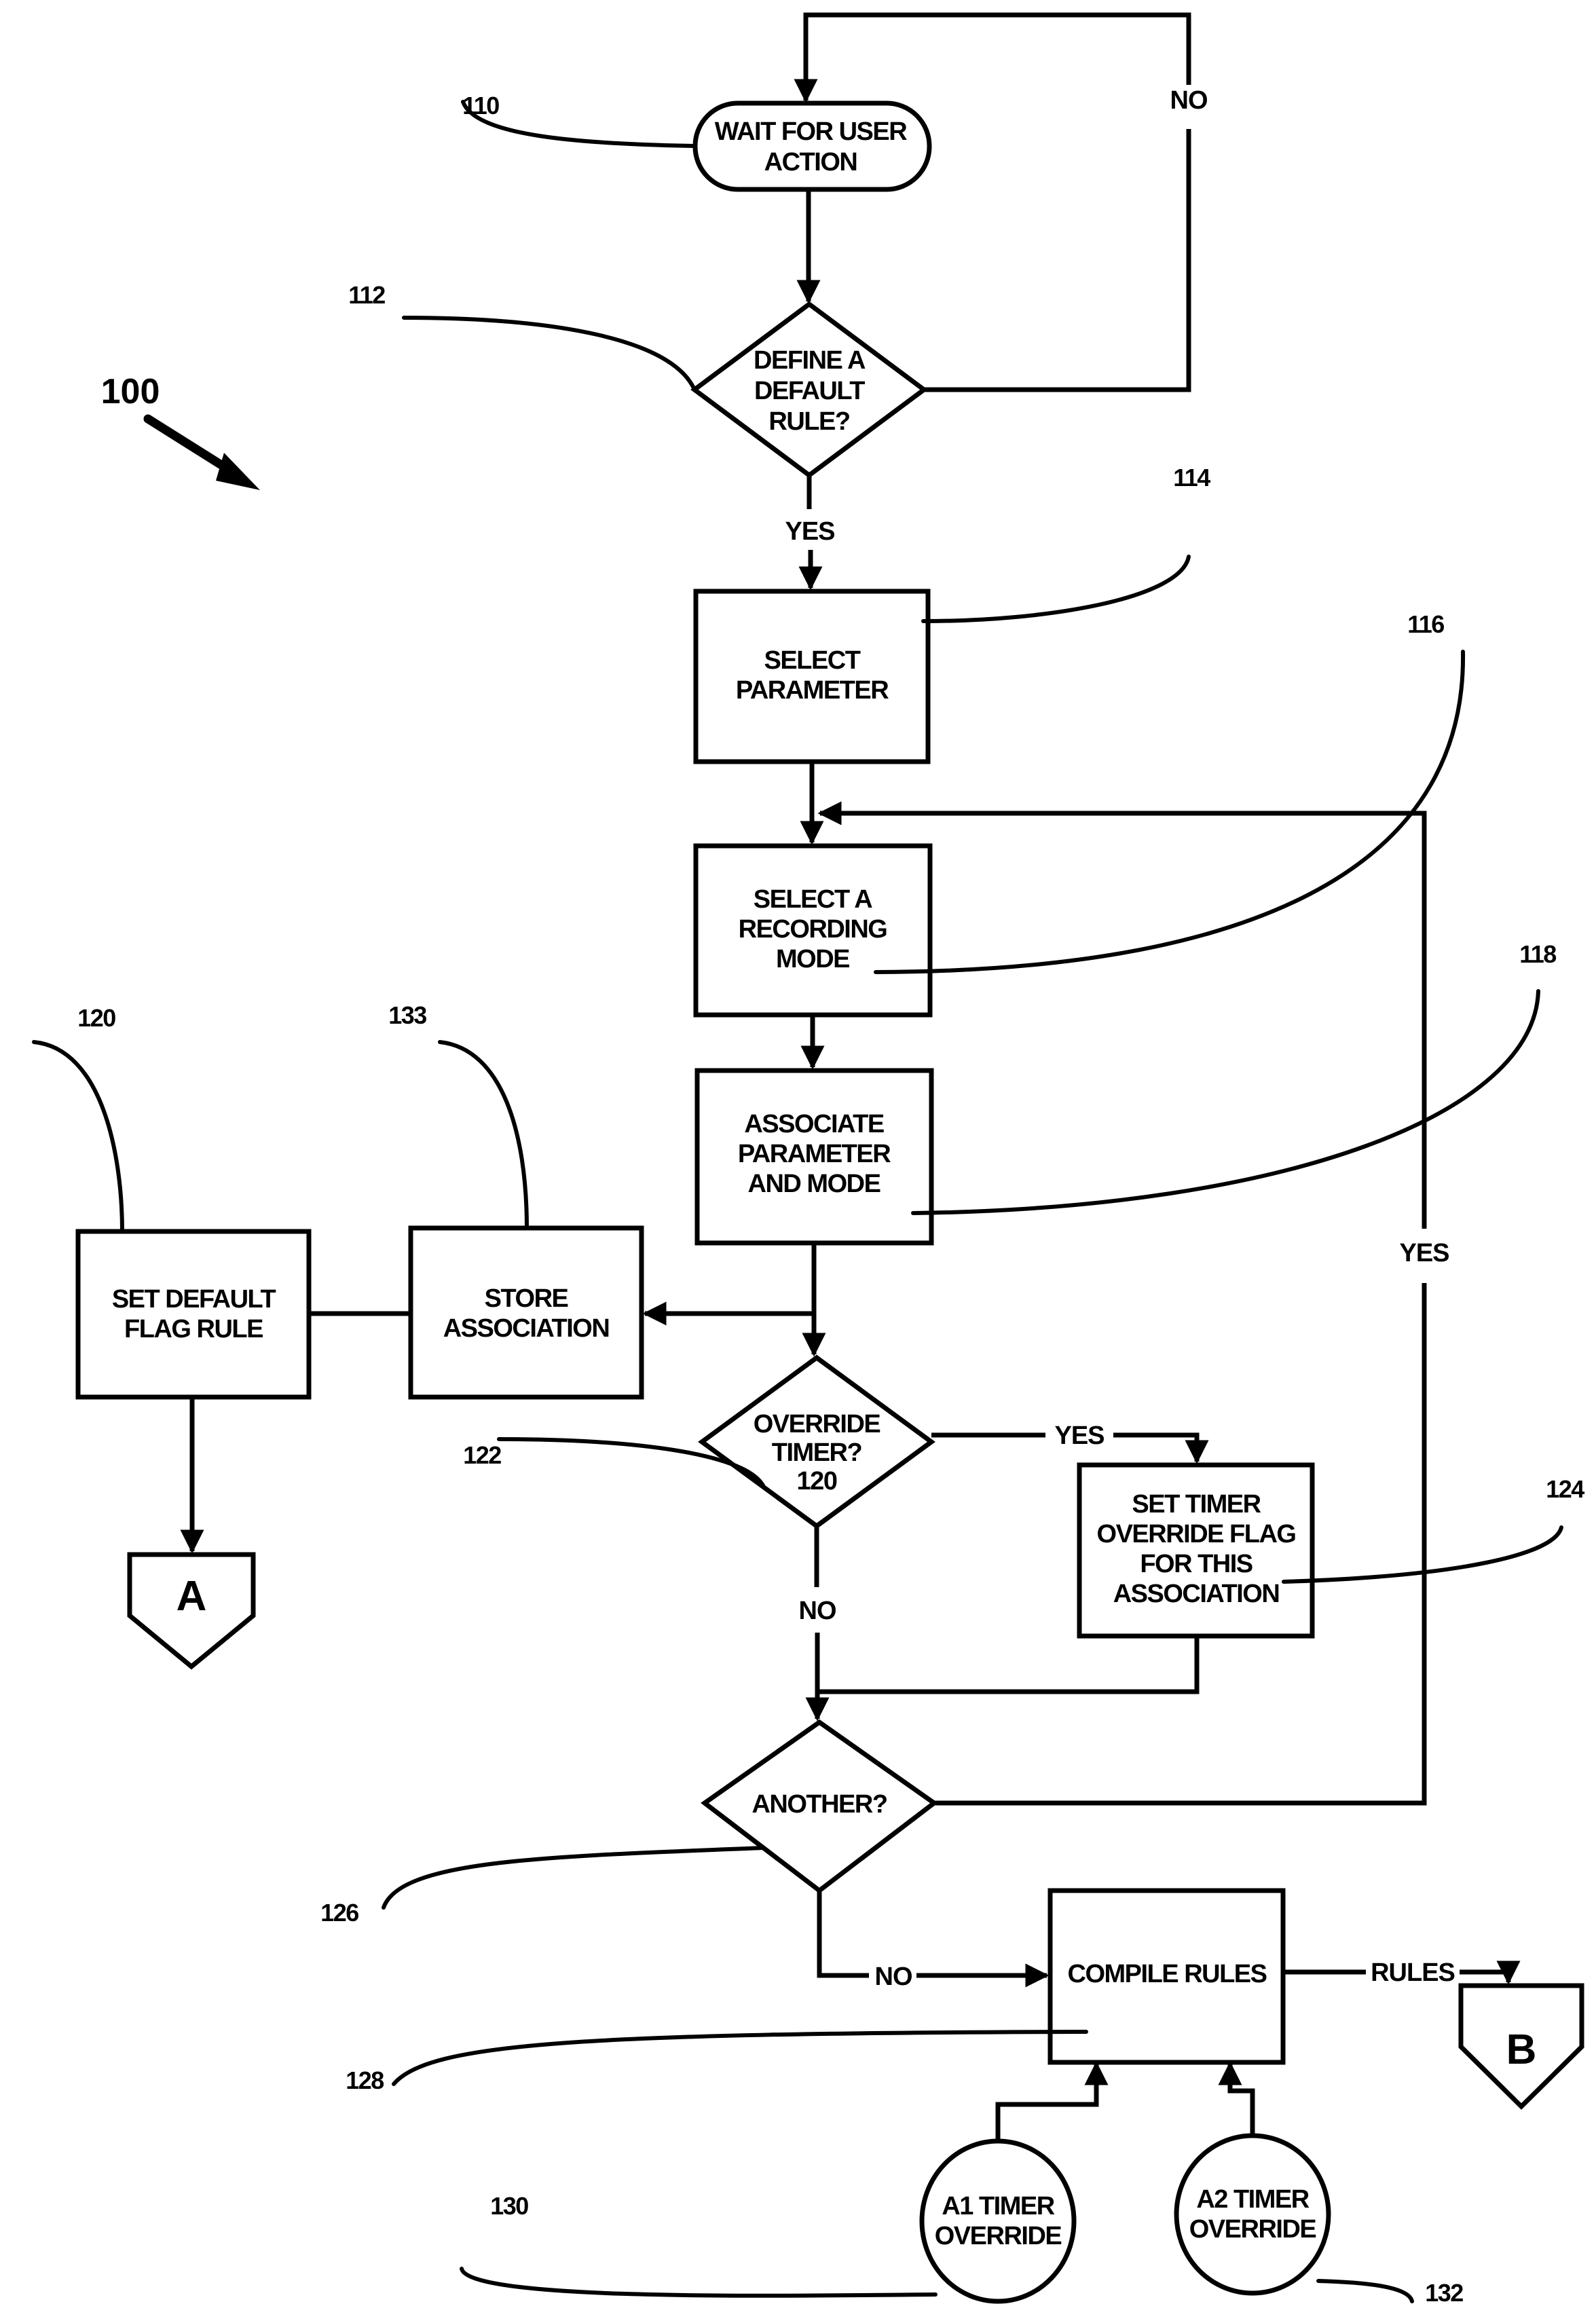 Image resolution: width=1596 pixels, height=2304 pixels. I want to click on ref-133: 133, so click(407, 1015).